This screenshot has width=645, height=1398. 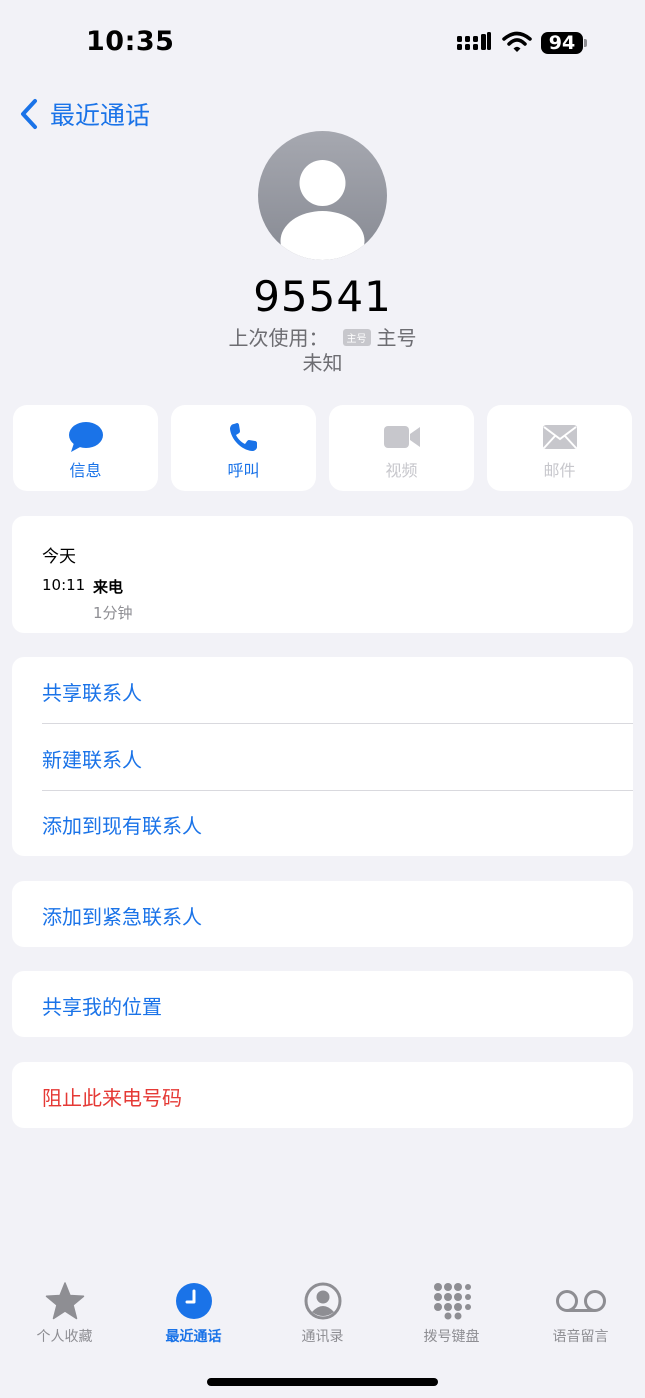 I want to click on contact-number: 95541, so click(x=322, y=296).